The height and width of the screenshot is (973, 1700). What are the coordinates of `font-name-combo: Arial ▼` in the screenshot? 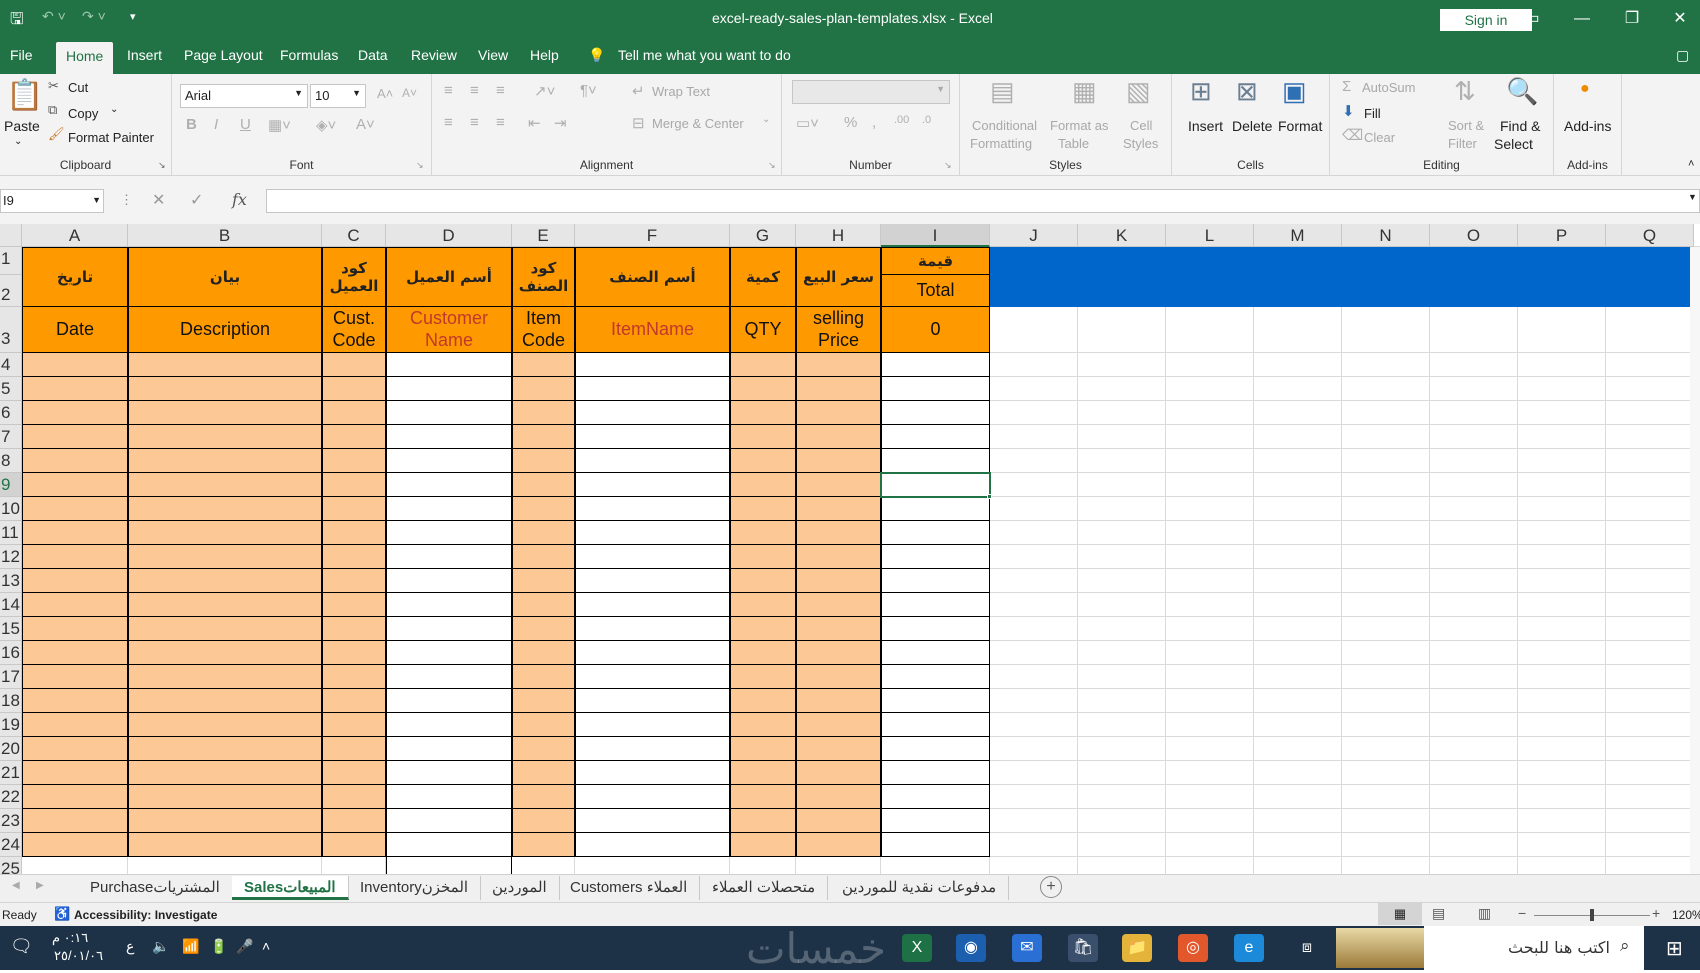 It's located at (244, 96).